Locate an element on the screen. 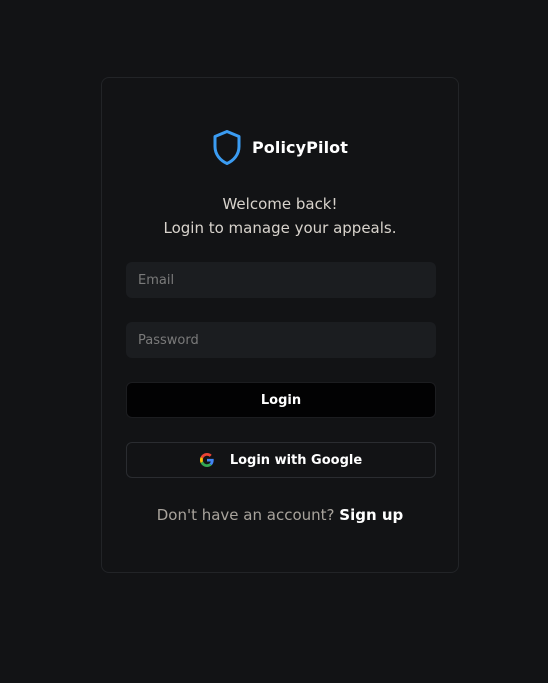 The width and height of the screenshot is (548, 683). password-field is located at coordinates (281, 340).